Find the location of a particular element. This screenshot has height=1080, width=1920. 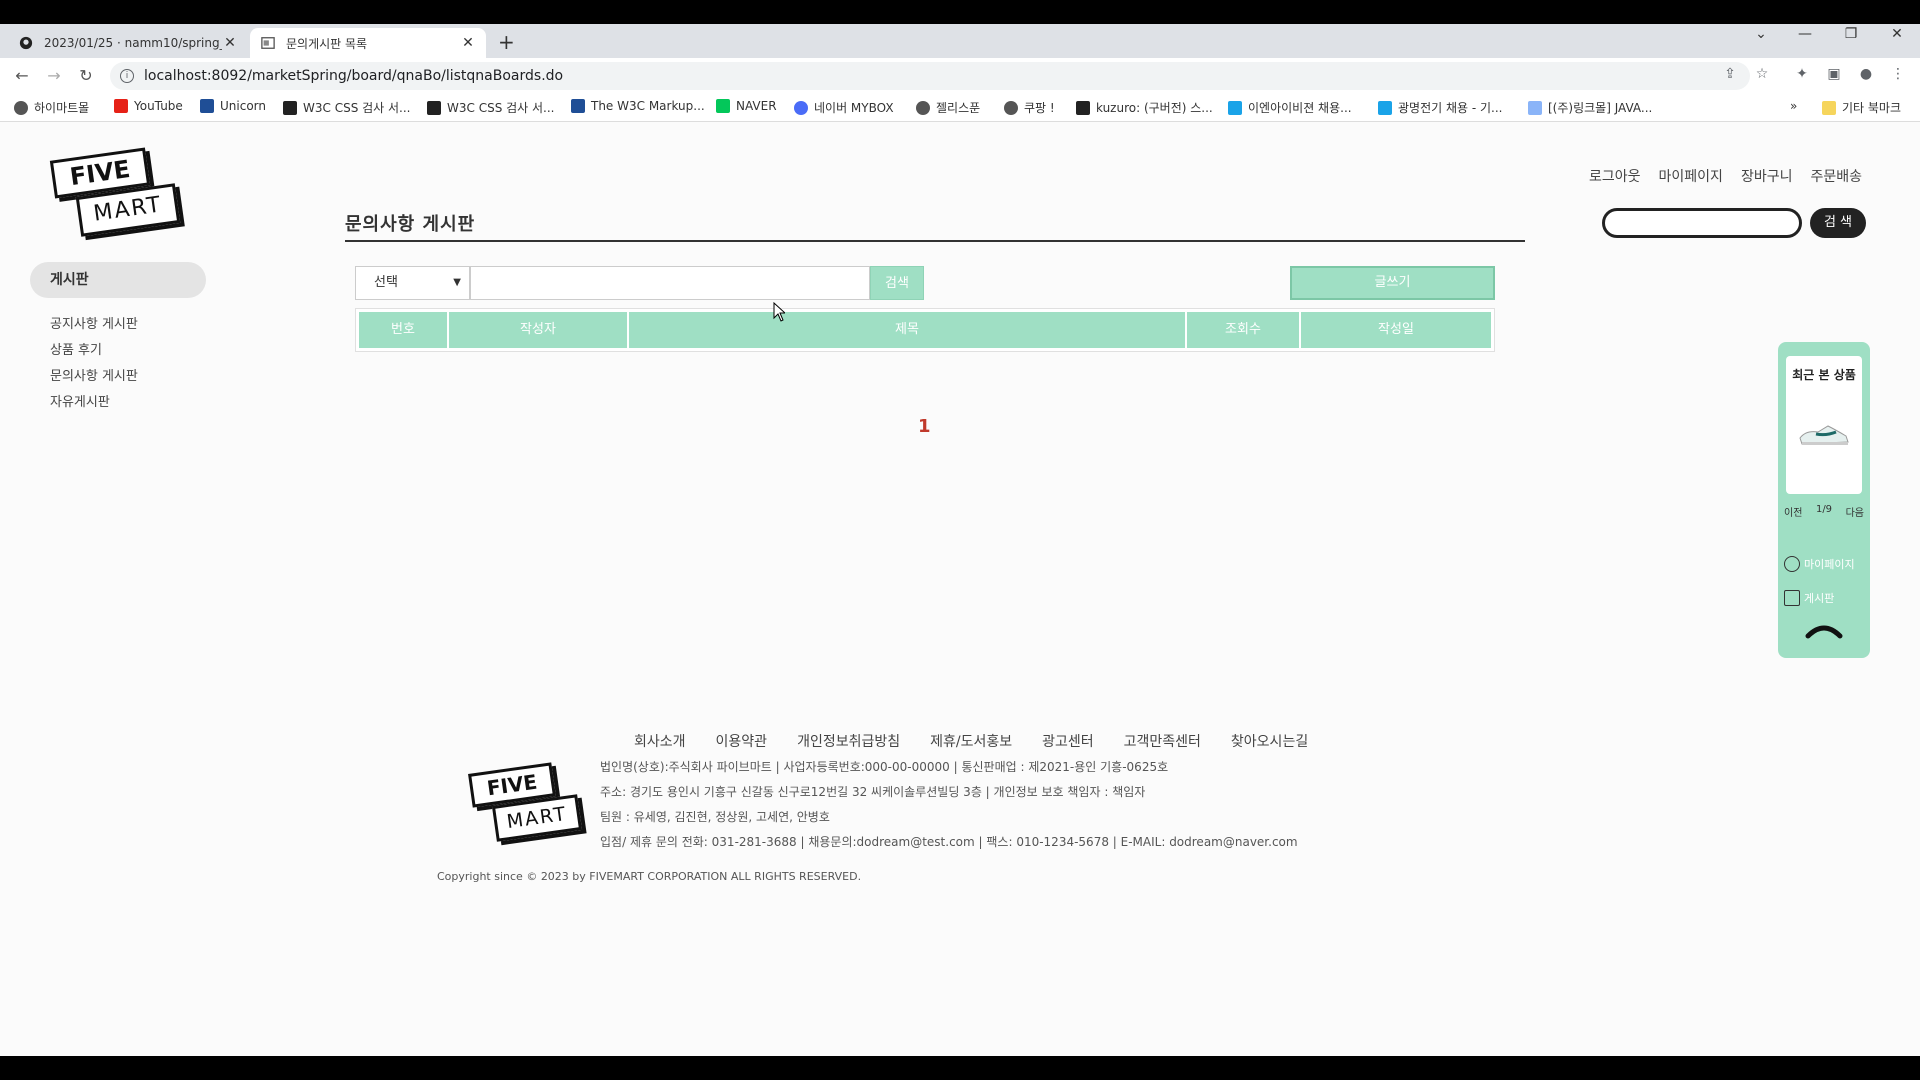

naver-icon is located at coordinates (723, 106).